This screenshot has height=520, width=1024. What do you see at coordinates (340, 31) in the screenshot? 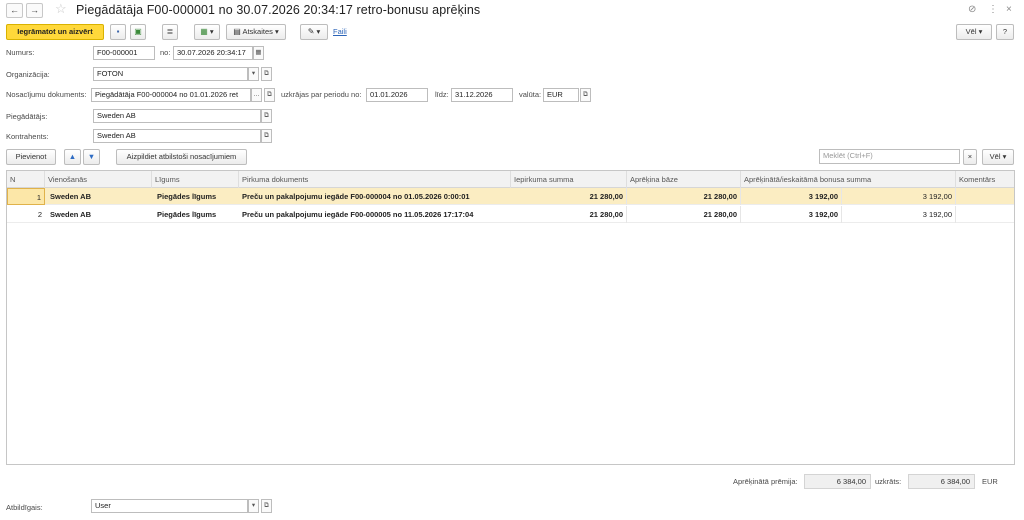
I see `files-link: Faili` at bounding box center [340, 31].